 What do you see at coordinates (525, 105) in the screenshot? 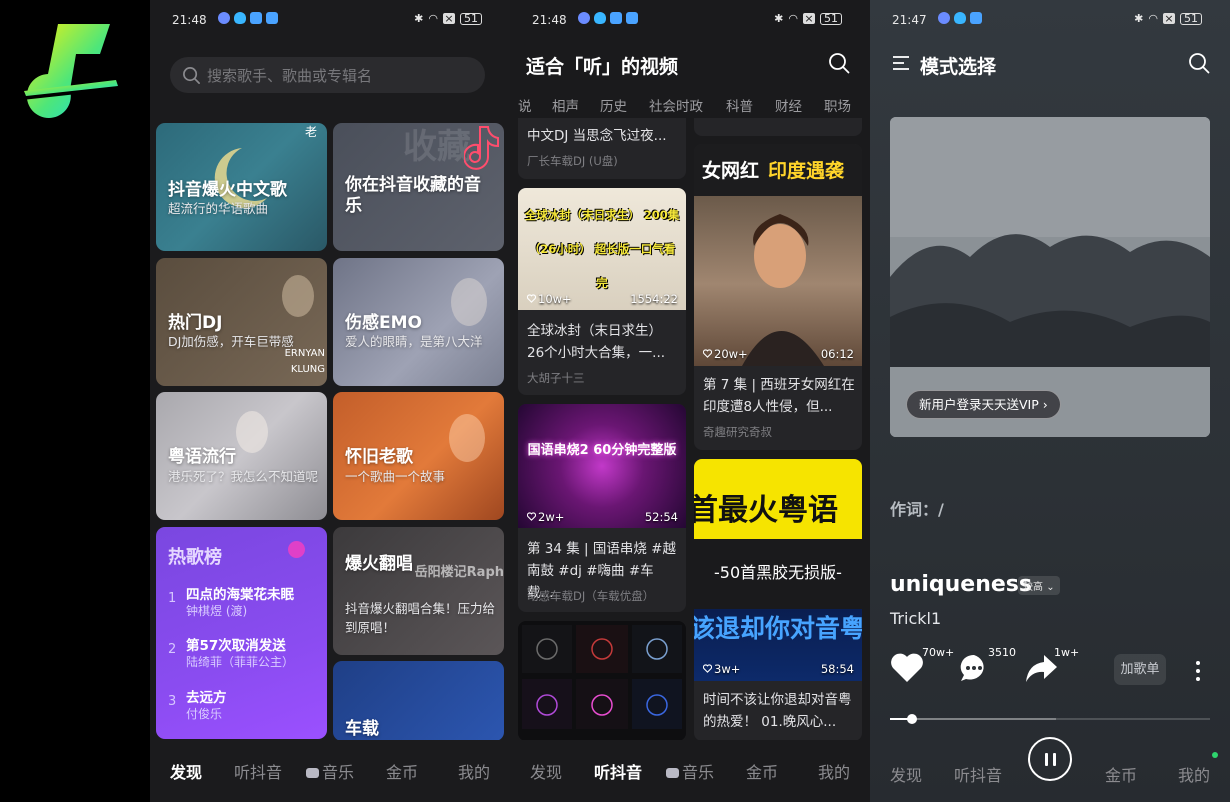
I see `tab-category: 说` at bounding box center [525, 105].